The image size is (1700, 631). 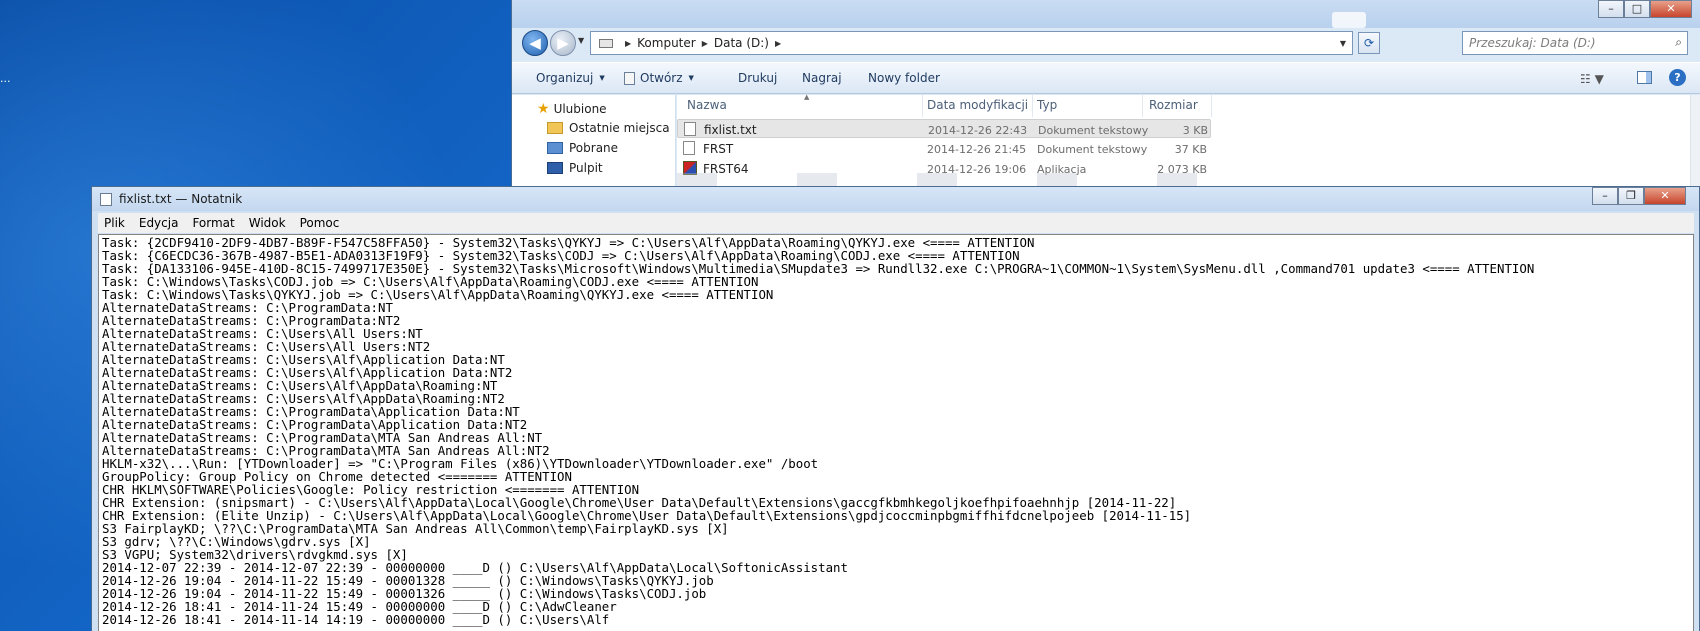 I want to click on explorer-title-bar: – □ ✕, so click(x=1106, y=14).